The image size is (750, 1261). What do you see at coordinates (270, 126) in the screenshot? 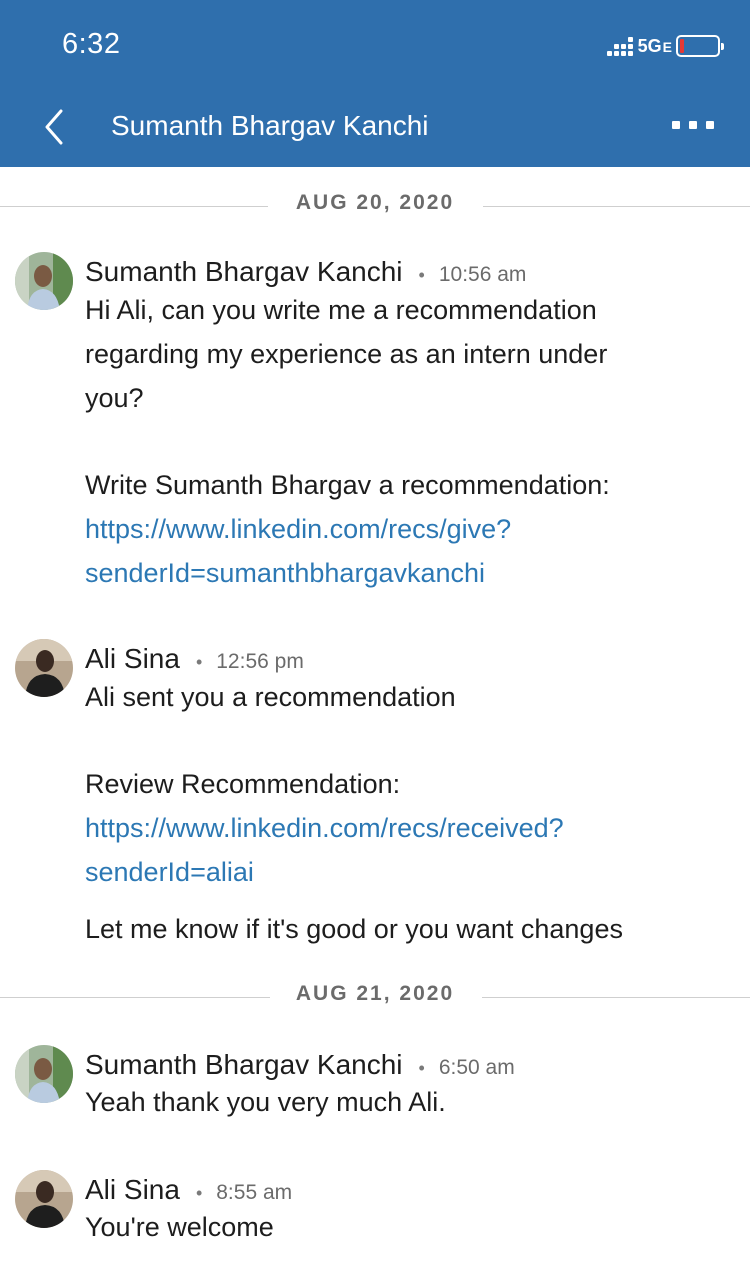
I see `conversation-title: Sumanth Bhargav Kanchi` at bounding box center [270, 126].